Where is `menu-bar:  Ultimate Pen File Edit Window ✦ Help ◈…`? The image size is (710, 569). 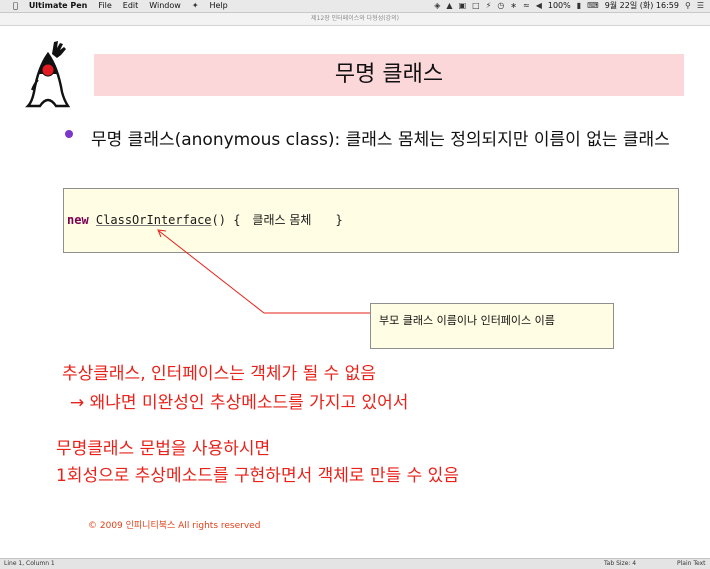 menu-bar:  Ultimate Pen File Edit Window ✦ Help ◈… is located at coordinates (355, 6).